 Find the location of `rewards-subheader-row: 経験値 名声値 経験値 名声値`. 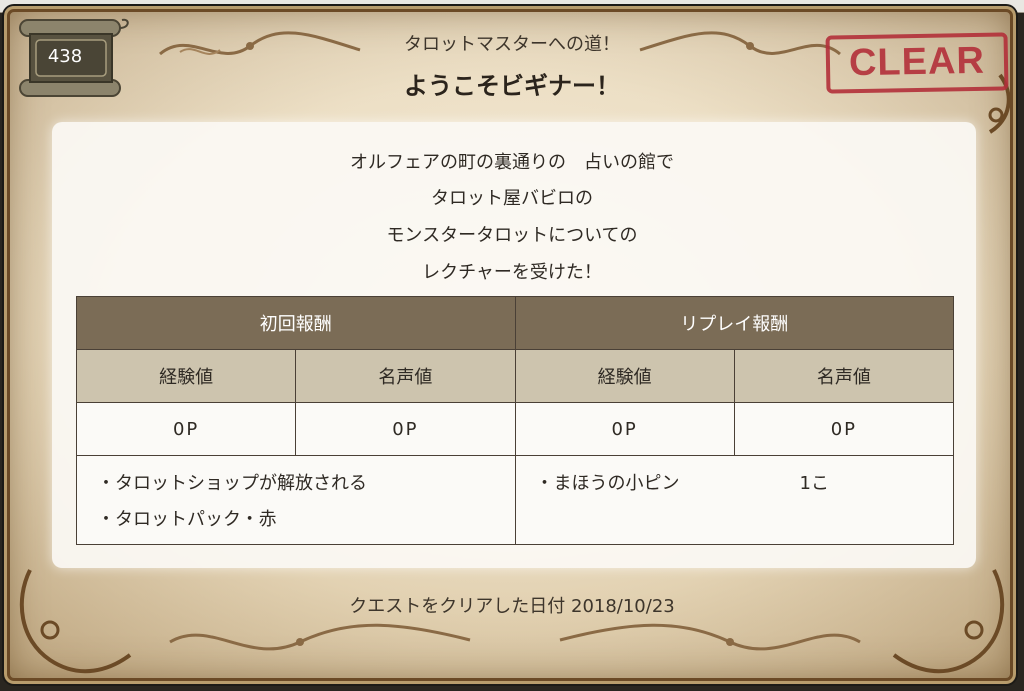

rewards-subheader-row: 経験値 名声値 経験値 名声値 is located at coordinates (515, 376).